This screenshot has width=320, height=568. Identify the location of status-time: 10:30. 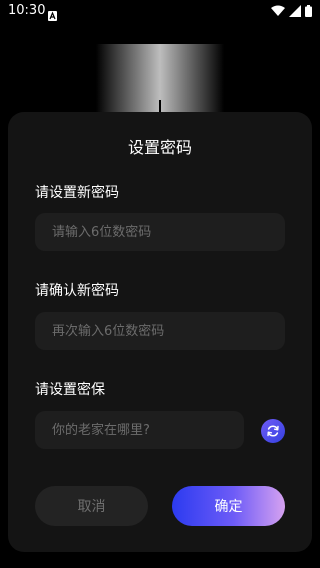
(27, 10).